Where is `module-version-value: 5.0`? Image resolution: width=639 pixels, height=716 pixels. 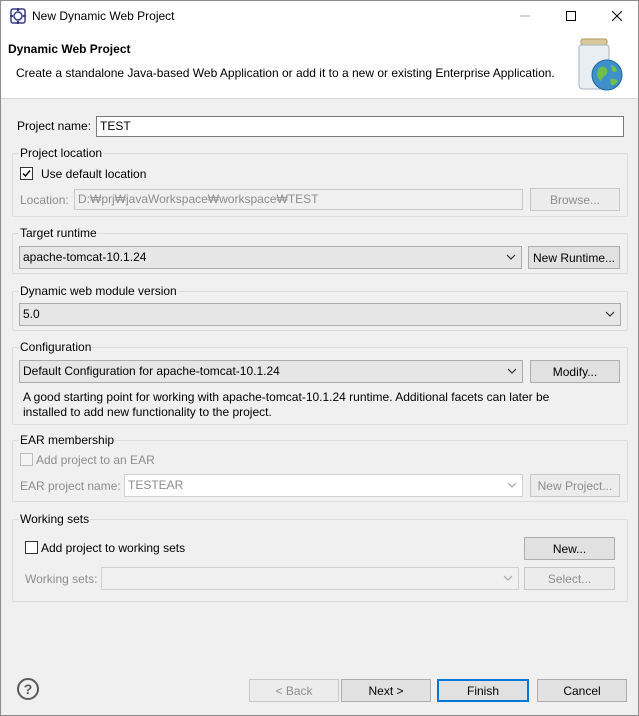
module-version-value: 5.0 is located at coordinates (31, 314).